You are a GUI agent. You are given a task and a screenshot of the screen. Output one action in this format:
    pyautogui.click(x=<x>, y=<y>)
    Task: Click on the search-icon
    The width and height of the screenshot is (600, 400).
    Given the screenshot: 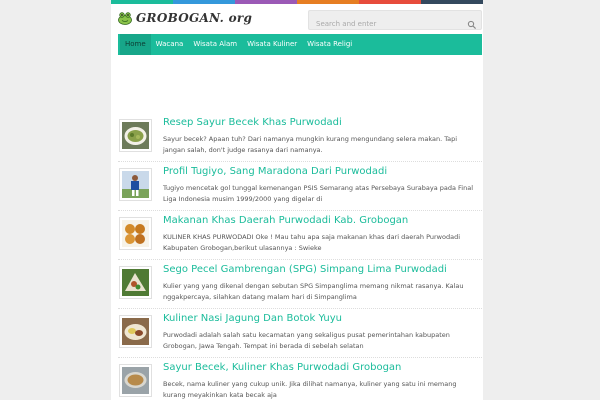 What is the action you would take?
    pyautogui.click(x=472, y=22)
    